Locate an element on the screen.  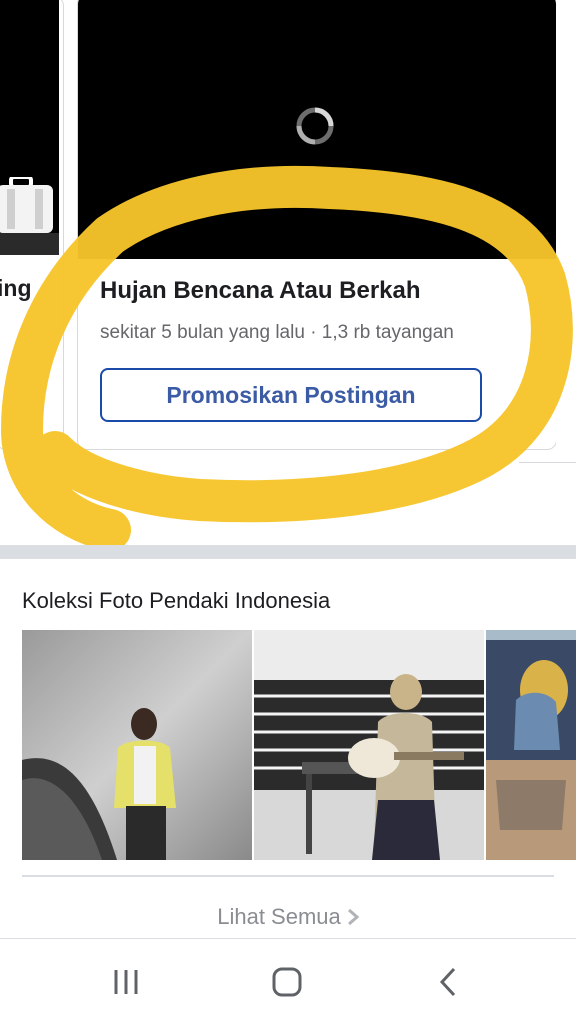
card-divider is located at coordinates (547, 462).